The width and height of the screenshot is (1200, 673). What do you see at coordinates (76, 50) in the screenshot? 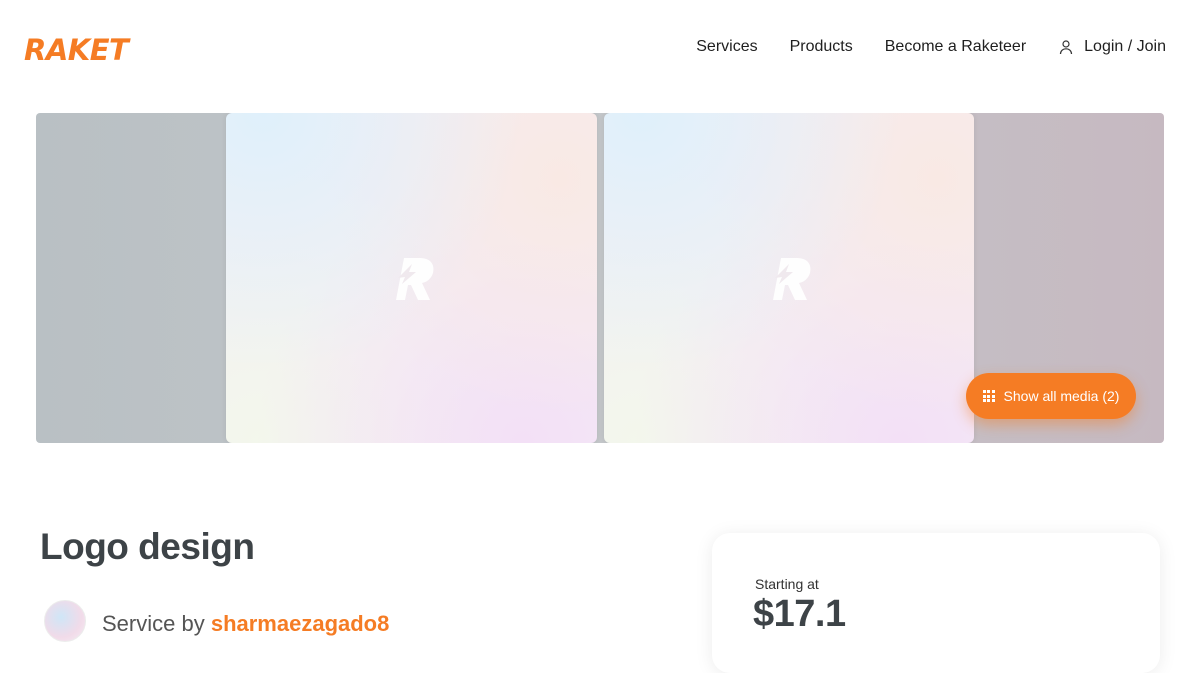
I see `raket-logo: RAKET` at bounding box center [76, 50].